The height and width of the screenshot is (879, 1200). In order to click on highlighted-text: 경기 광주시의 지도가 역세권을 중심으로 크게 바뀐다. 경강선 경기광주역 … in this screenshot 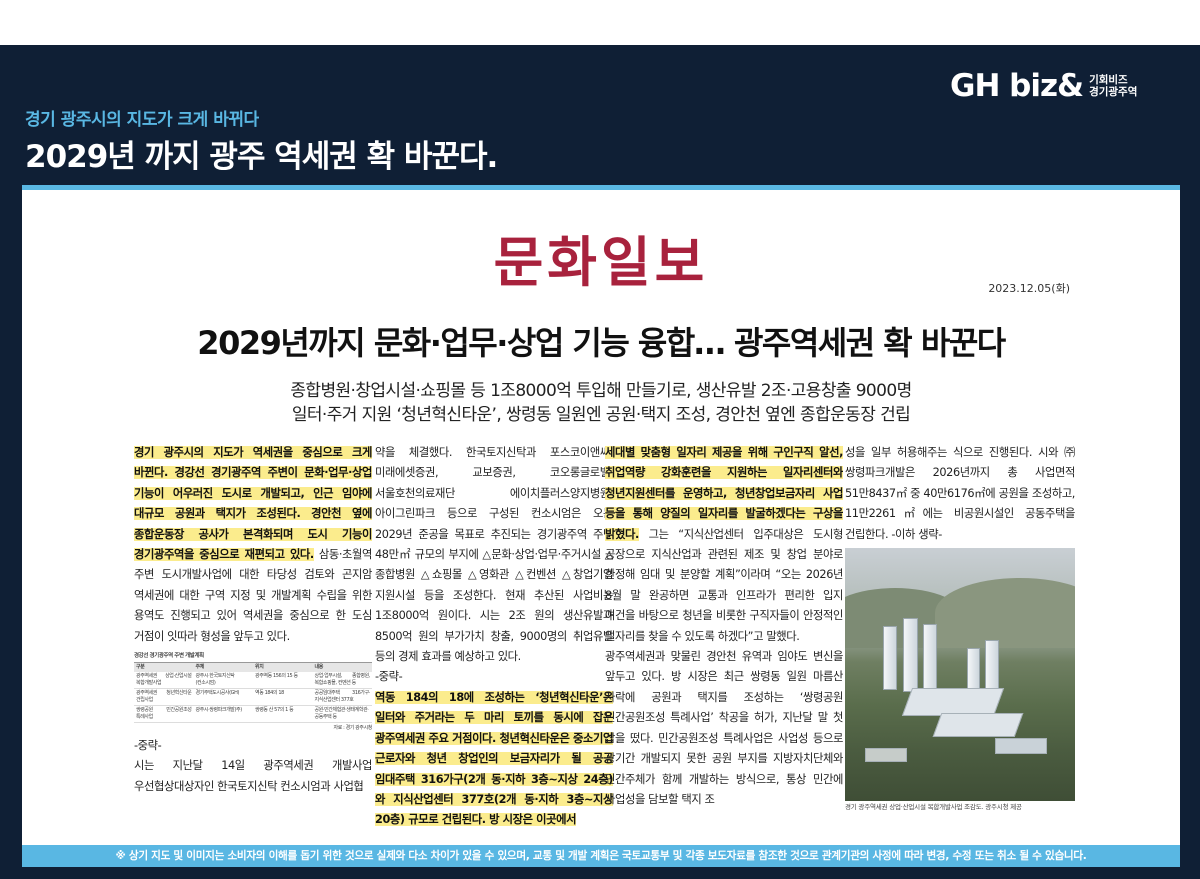, I will do `click(253, 504)`.